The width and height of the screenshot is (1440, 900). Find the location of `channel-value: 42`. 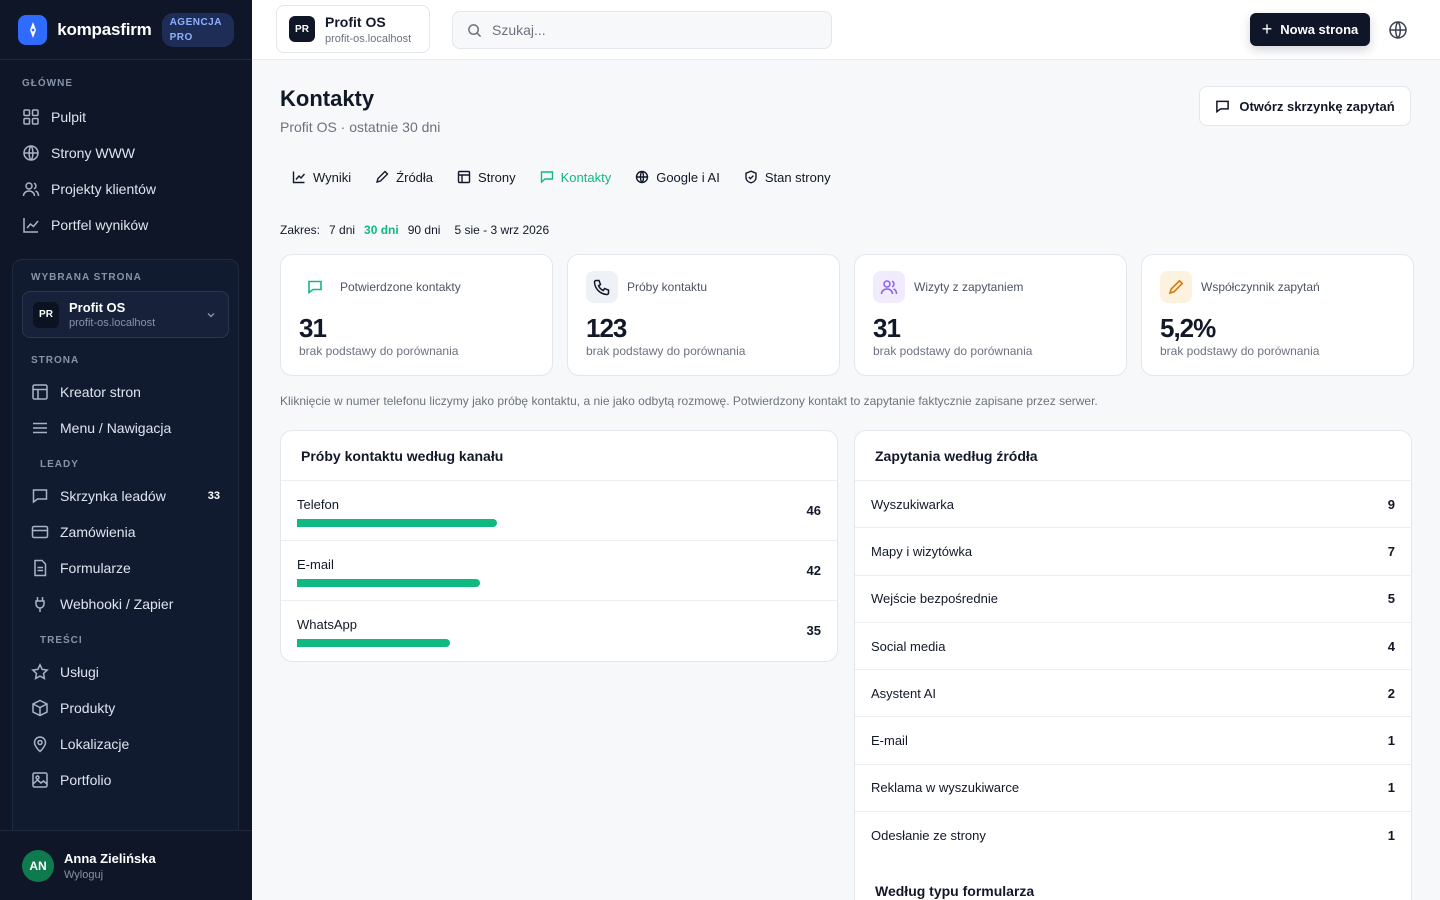

channel-value: 42 is located at coordinates (813, 570).